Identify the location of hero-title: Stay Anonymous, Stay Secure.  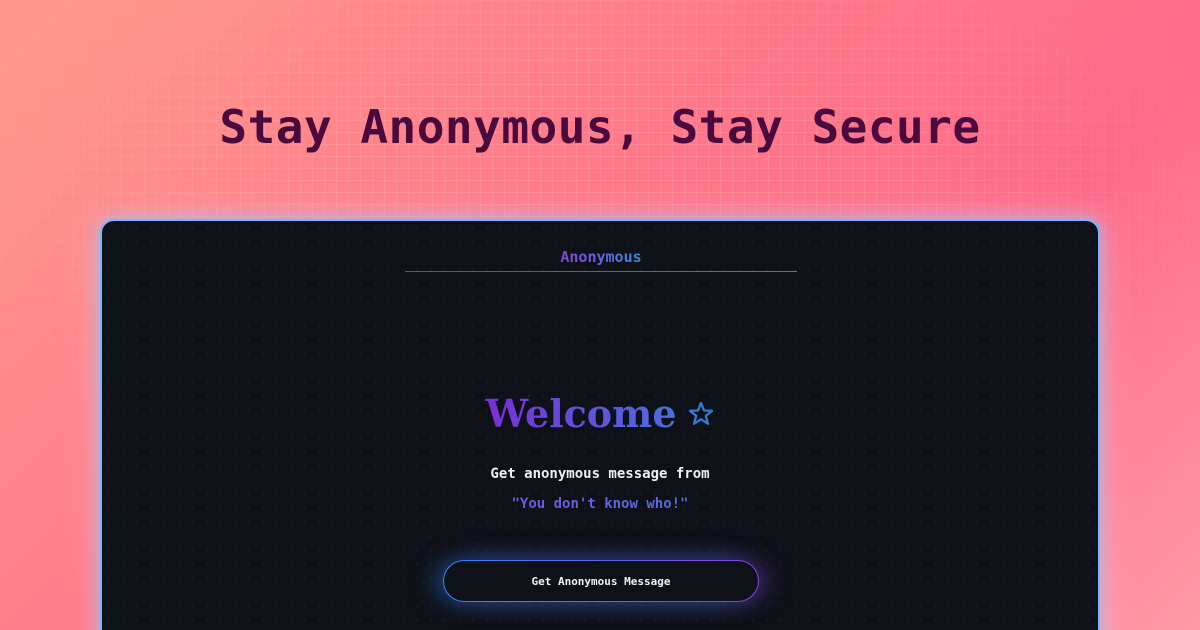
(600, 127).